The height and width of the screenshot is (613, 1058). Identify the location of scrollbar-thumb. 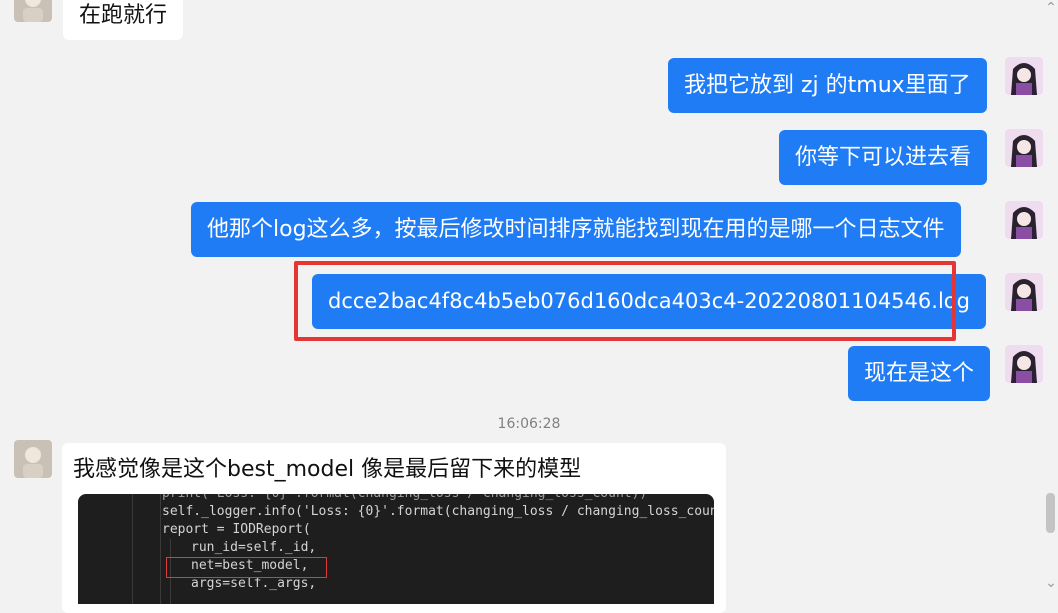
(1050, 513).